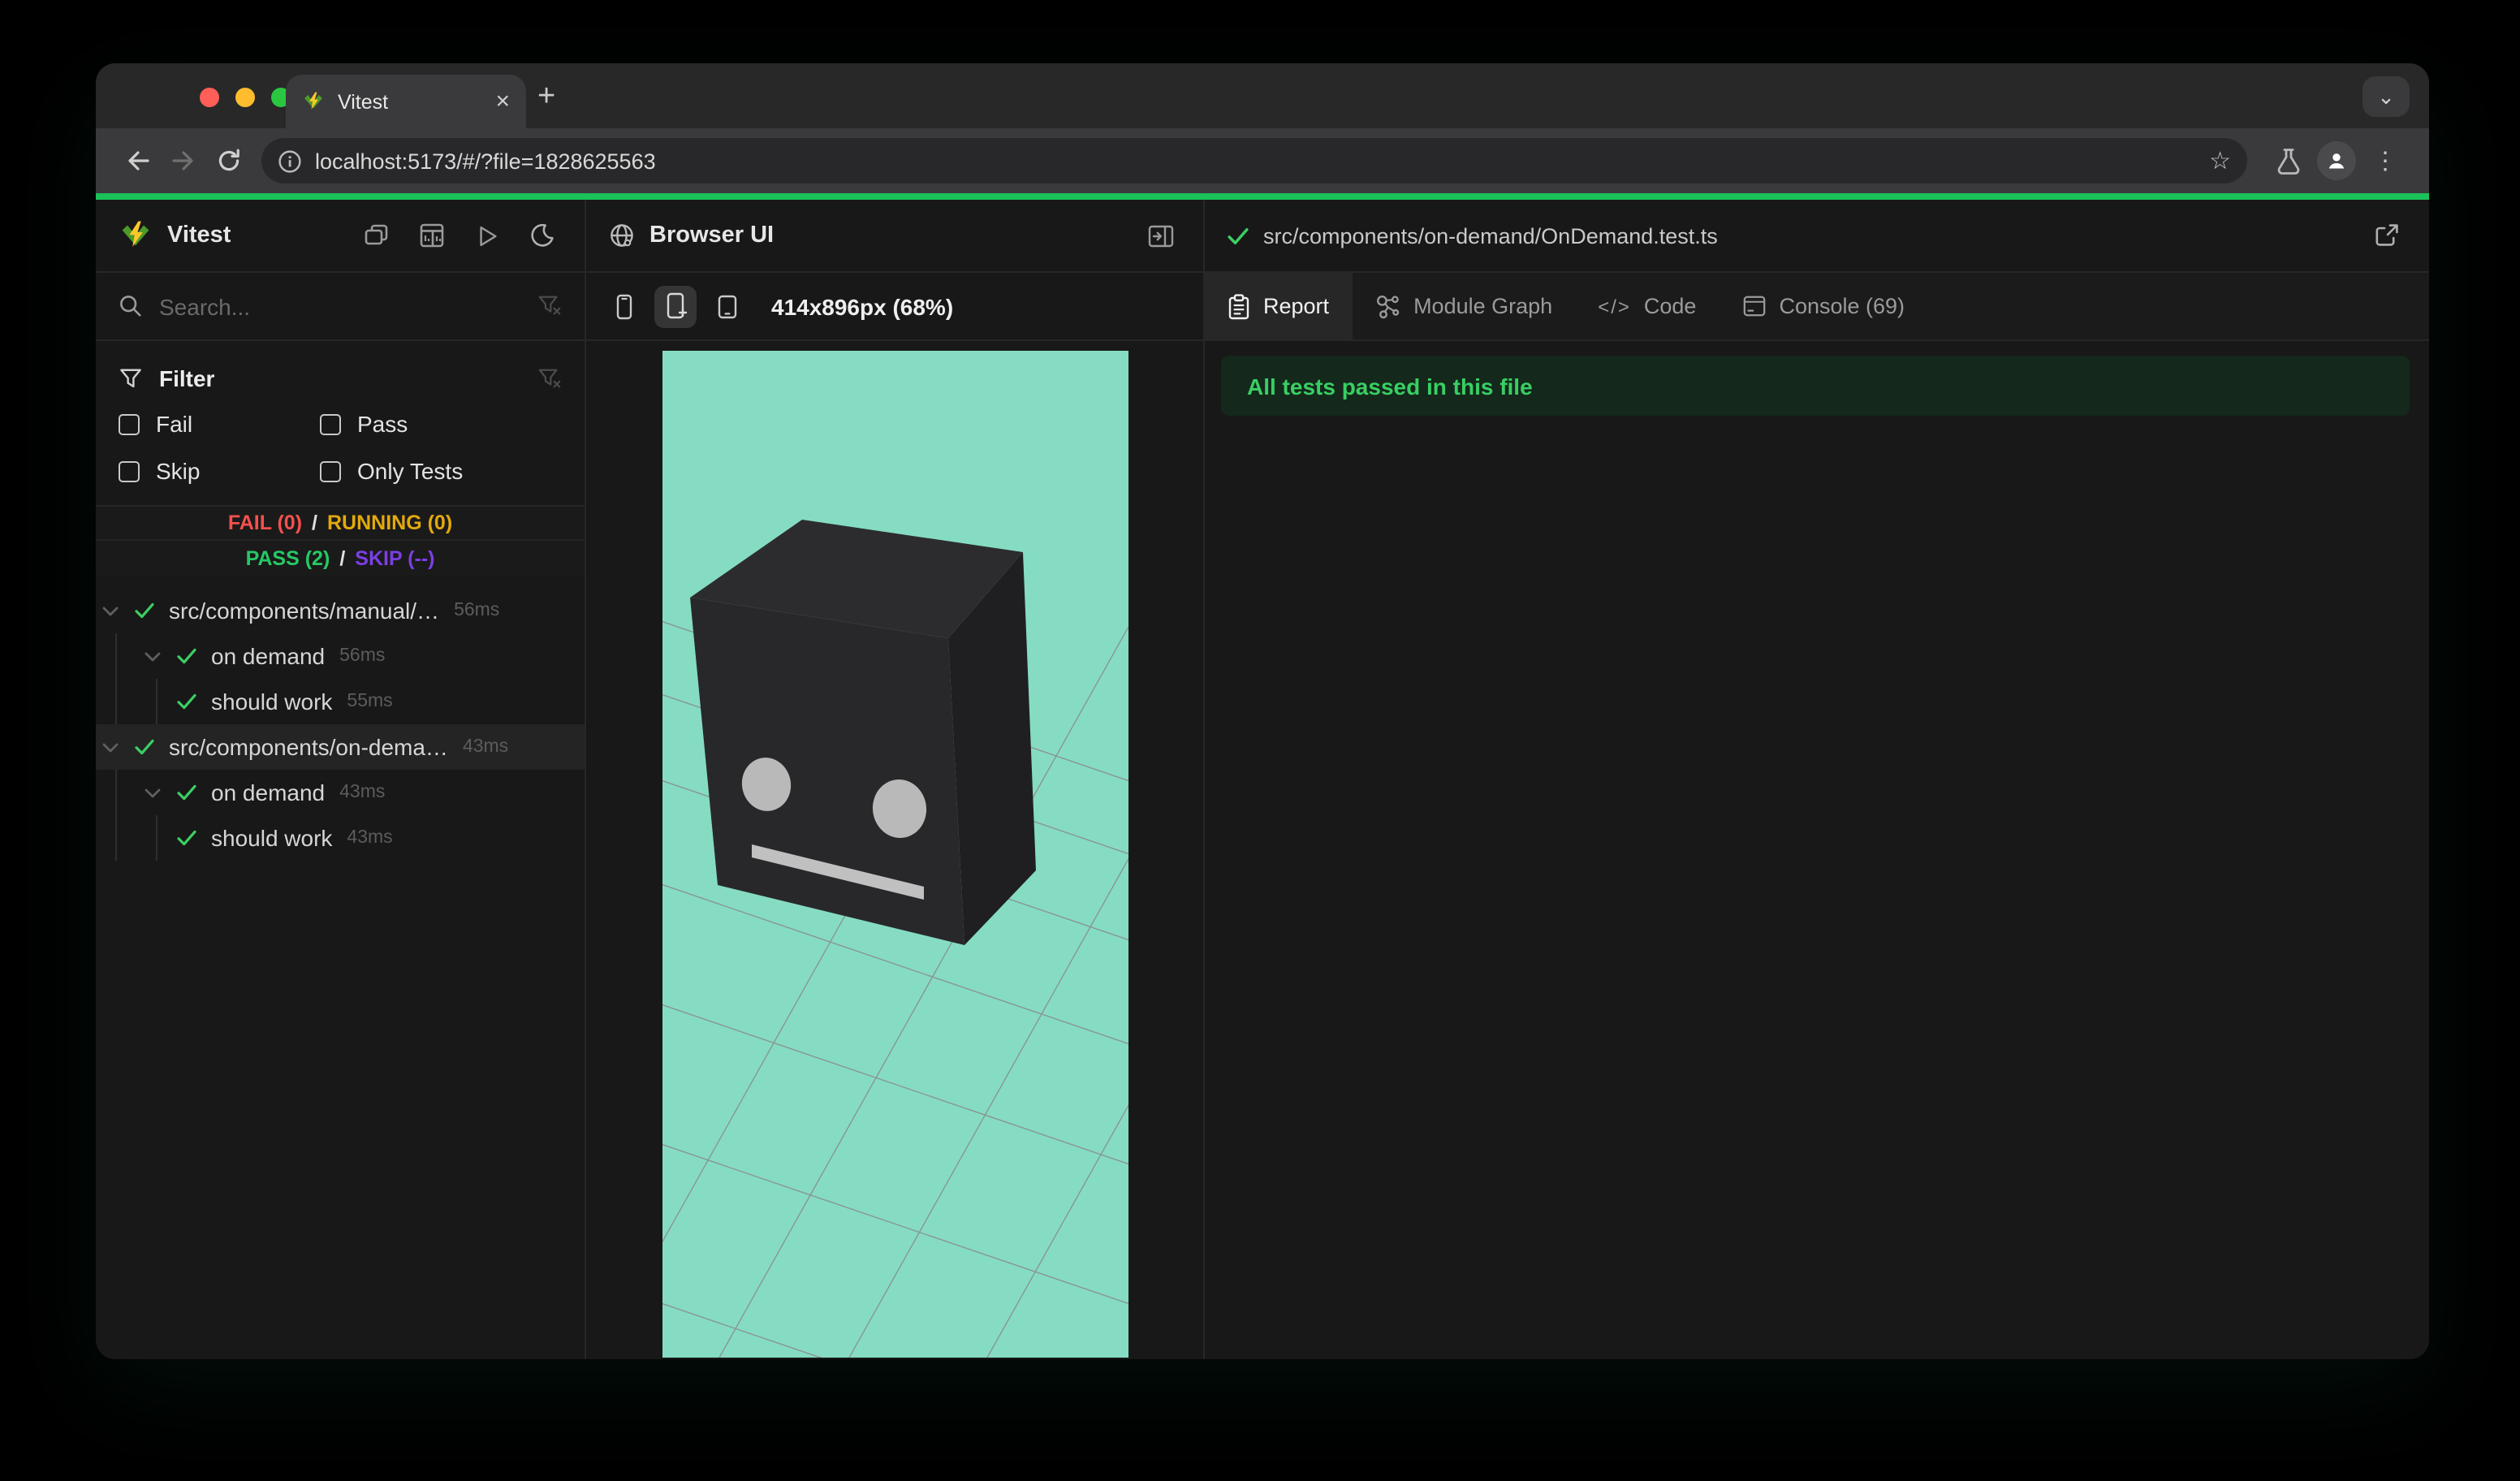 The image size is (2520, 1481). I want to click on clipboard-icon, so click(1238, 306).